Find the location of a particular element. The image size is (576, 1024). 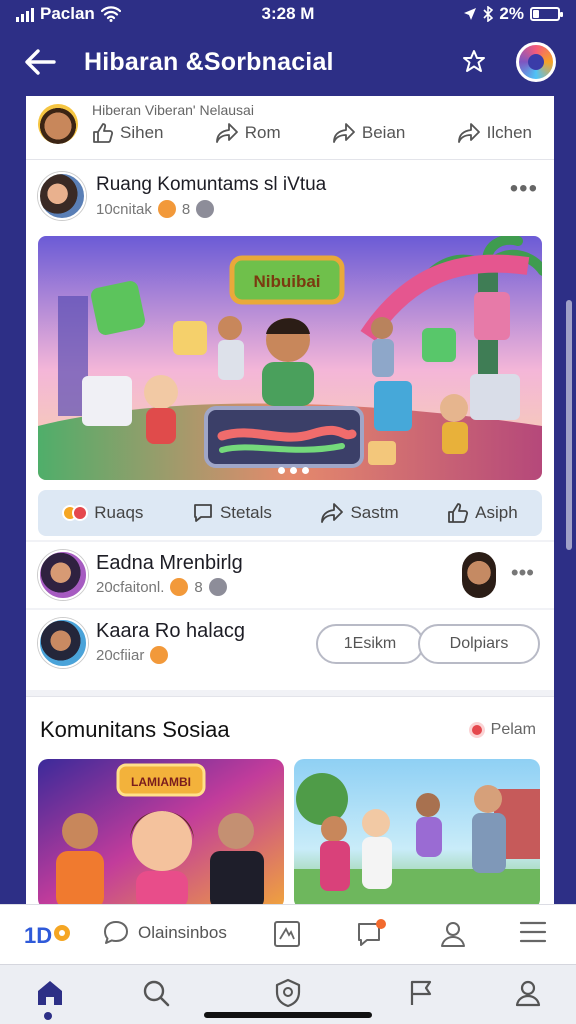

bookmark-button is located at coordinates (474, 62).